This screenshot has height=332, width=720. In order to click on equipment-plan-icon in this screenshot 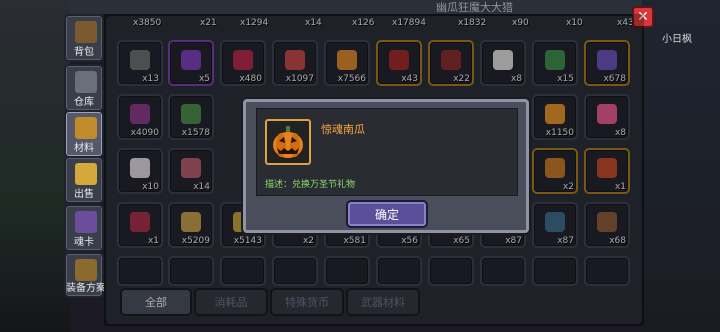, I will do `click(86, 270)`.